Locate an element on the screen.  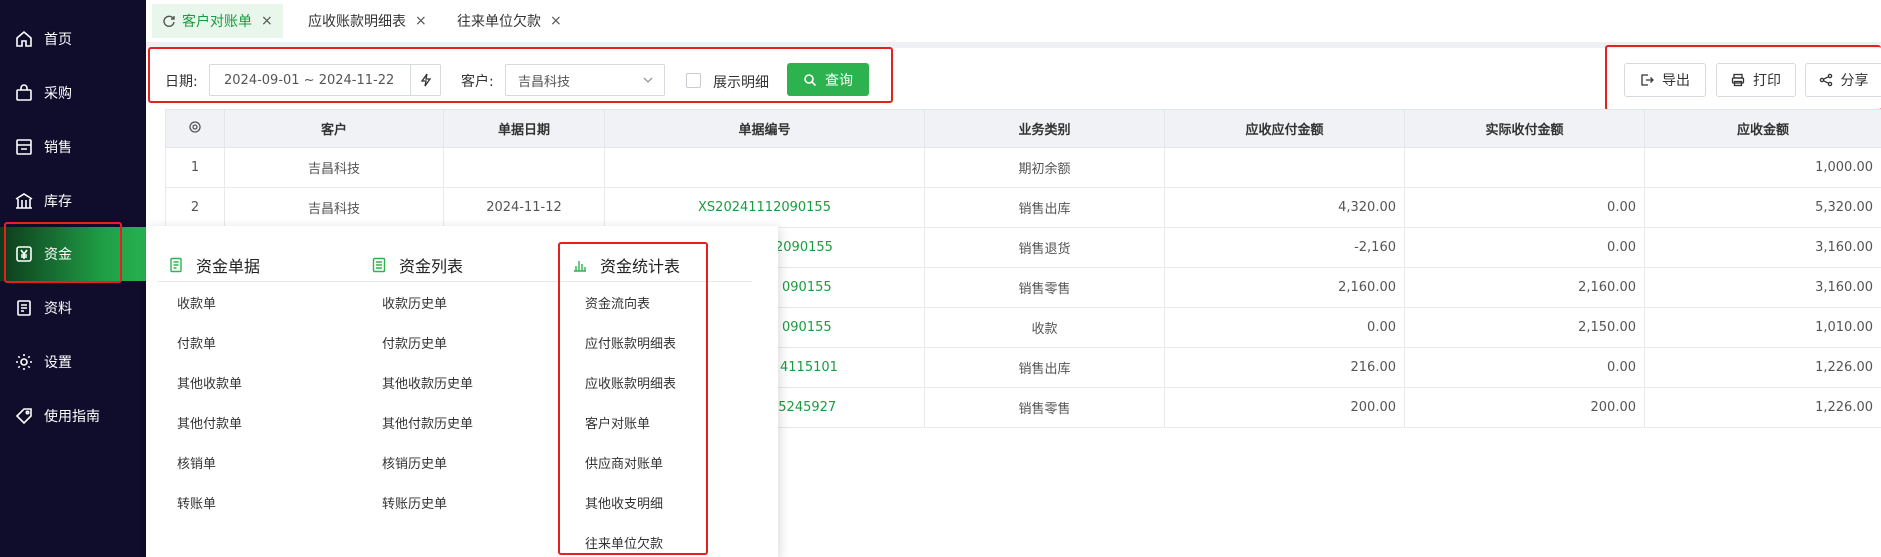
menu-item-other-payment-history: 其他付款历史单 is located at coordinates (427, 422).